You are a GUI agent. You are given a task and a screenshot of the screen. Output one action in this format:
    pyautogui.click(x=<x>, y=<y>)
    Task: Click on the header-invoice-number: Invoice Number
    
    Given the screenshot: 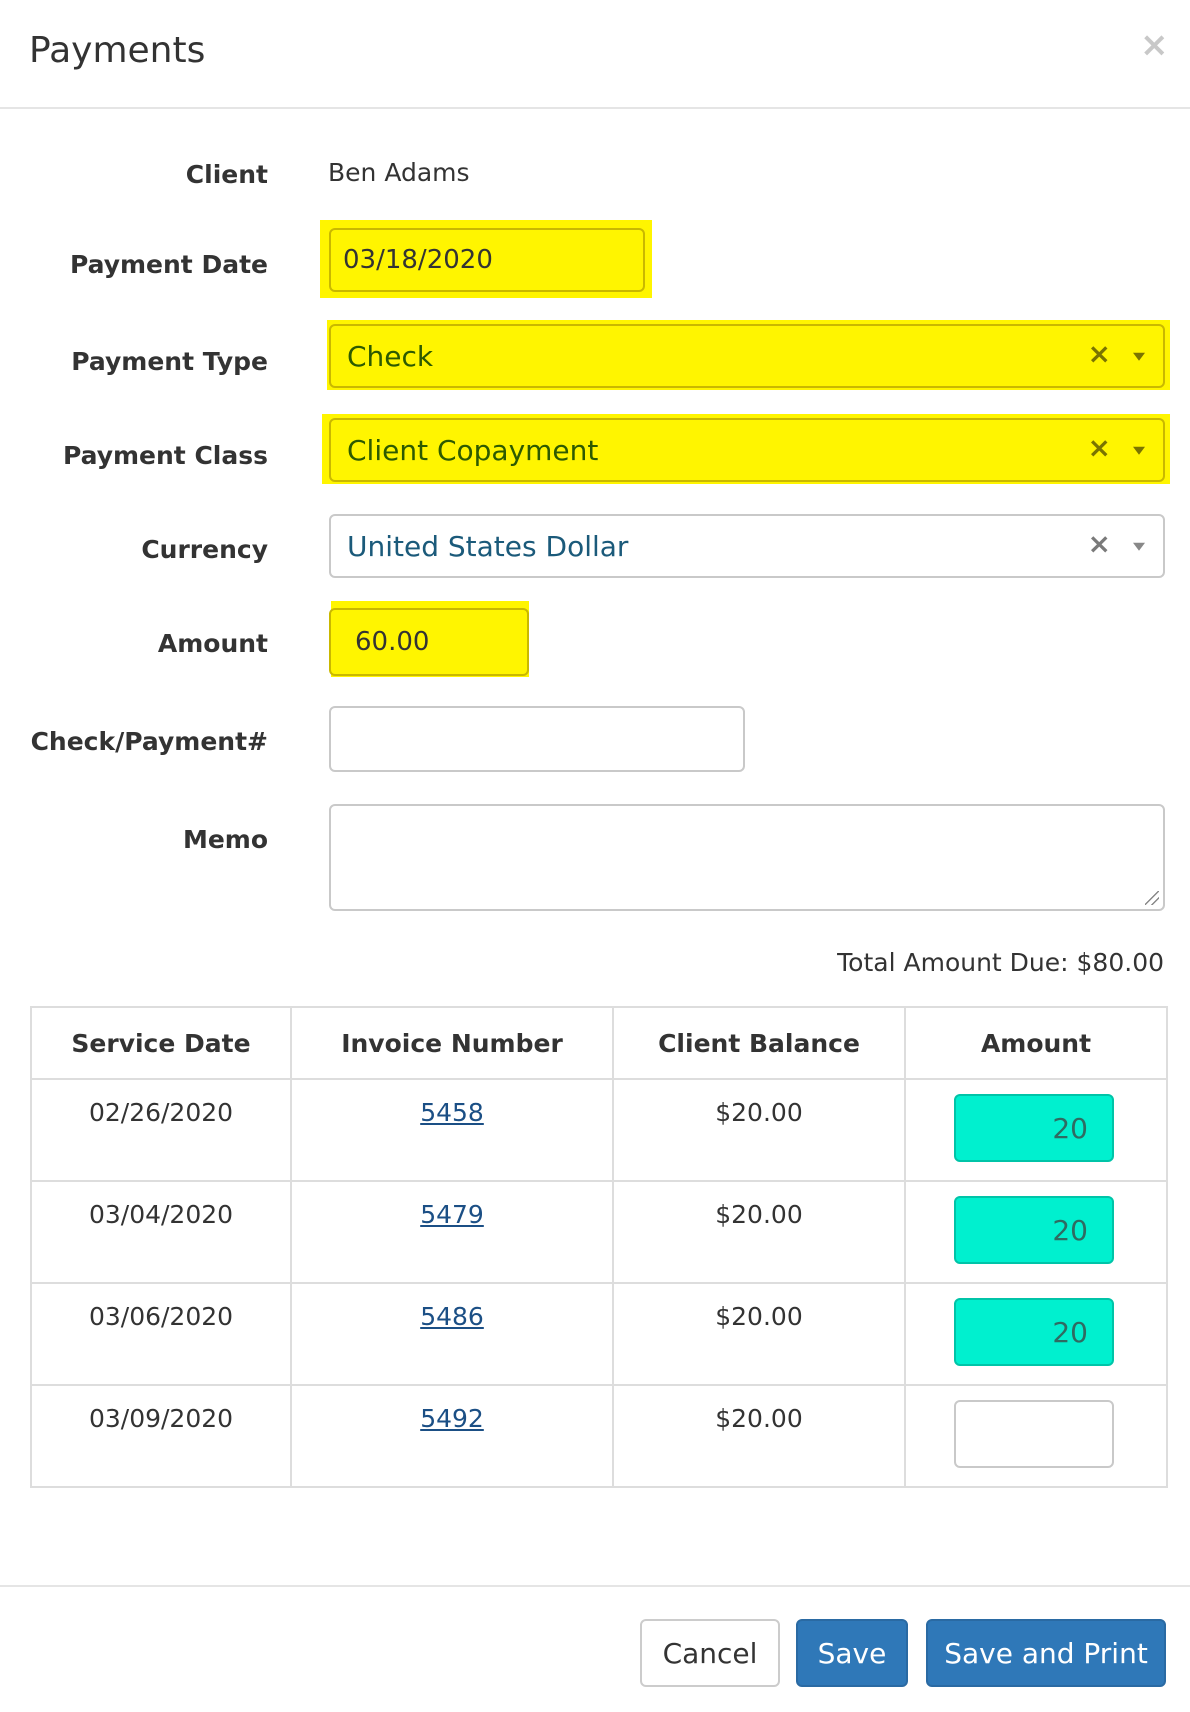 What is the action you would take?
    pyautogui.click(x=452, y=1043)
    